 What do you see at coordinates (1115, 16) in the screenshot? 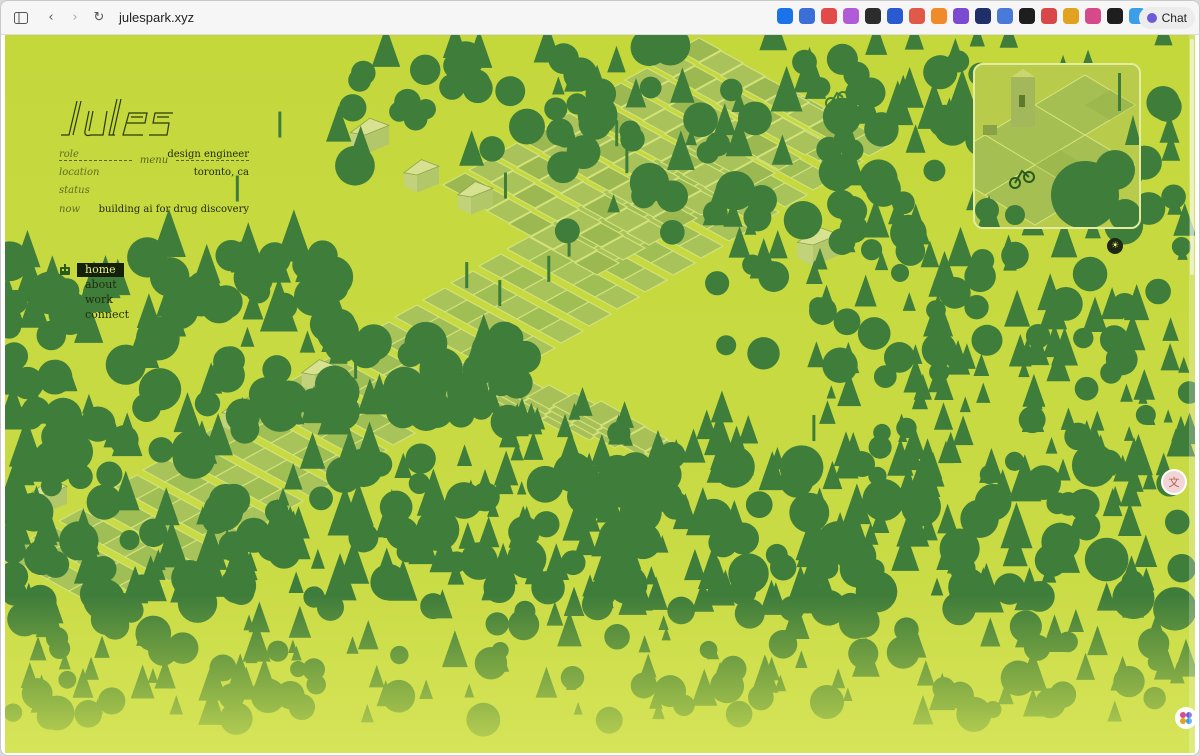
I see `quote-icon` at bounding box center [1115, 16].